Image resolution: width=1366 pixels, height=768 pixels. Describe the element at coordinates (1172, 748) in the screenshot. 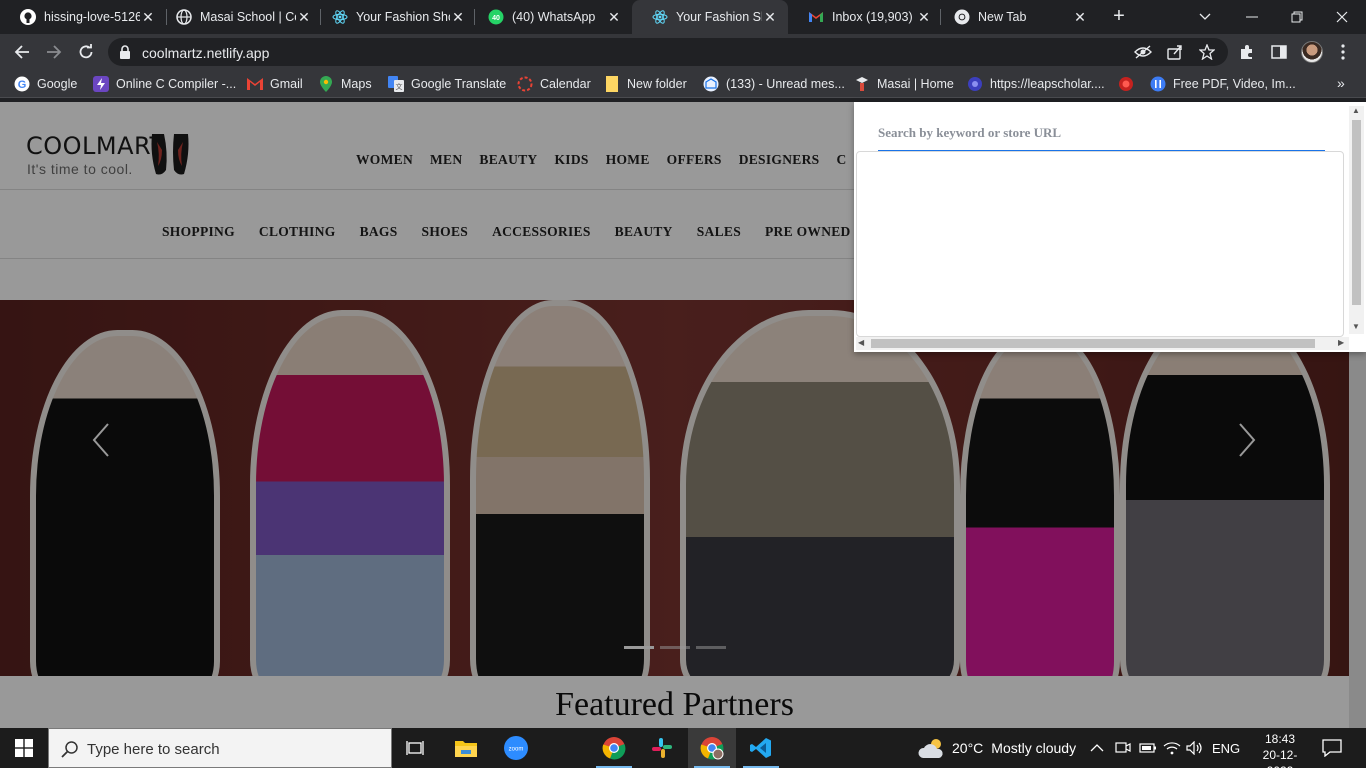

I see `wifi-icon` at that location.